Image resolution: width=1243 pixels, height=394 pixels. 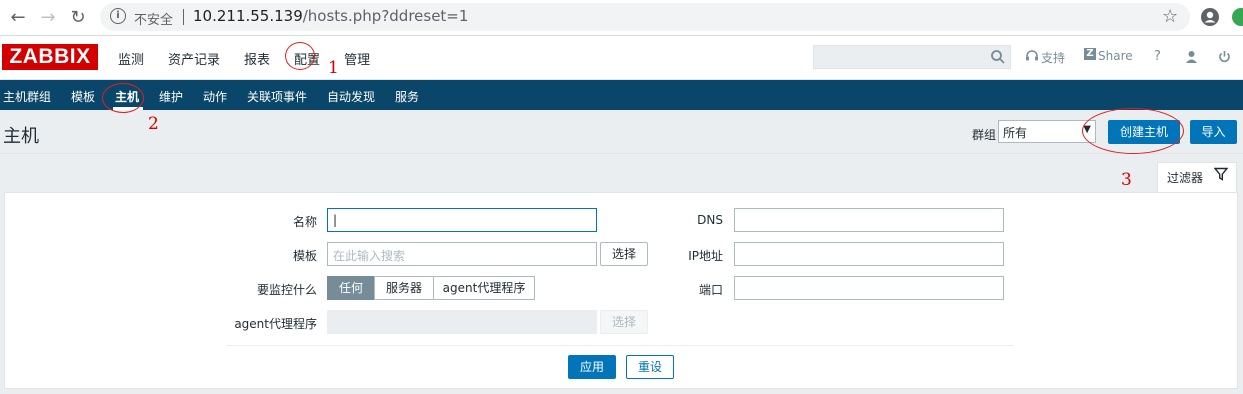 What do you see at coordinates (1221, 174) in the screenshot?
I see `filter-icon` at bounding box center [1221, 174].